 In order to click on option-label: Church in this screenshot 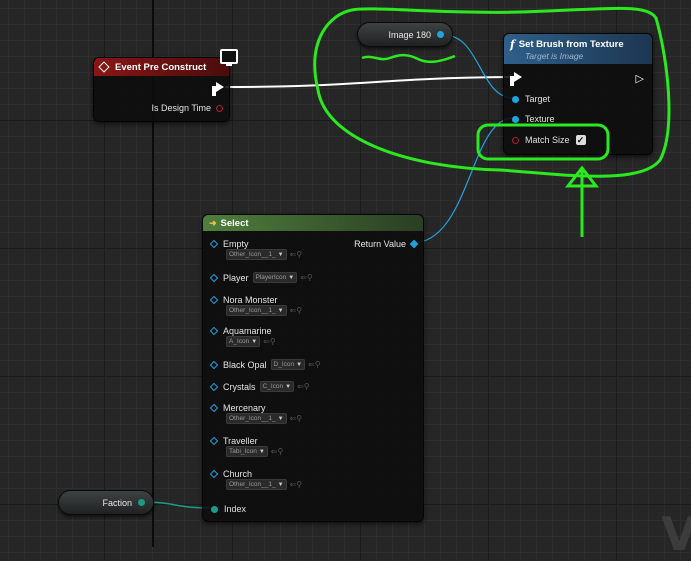, I will do `click(238, 474)`.